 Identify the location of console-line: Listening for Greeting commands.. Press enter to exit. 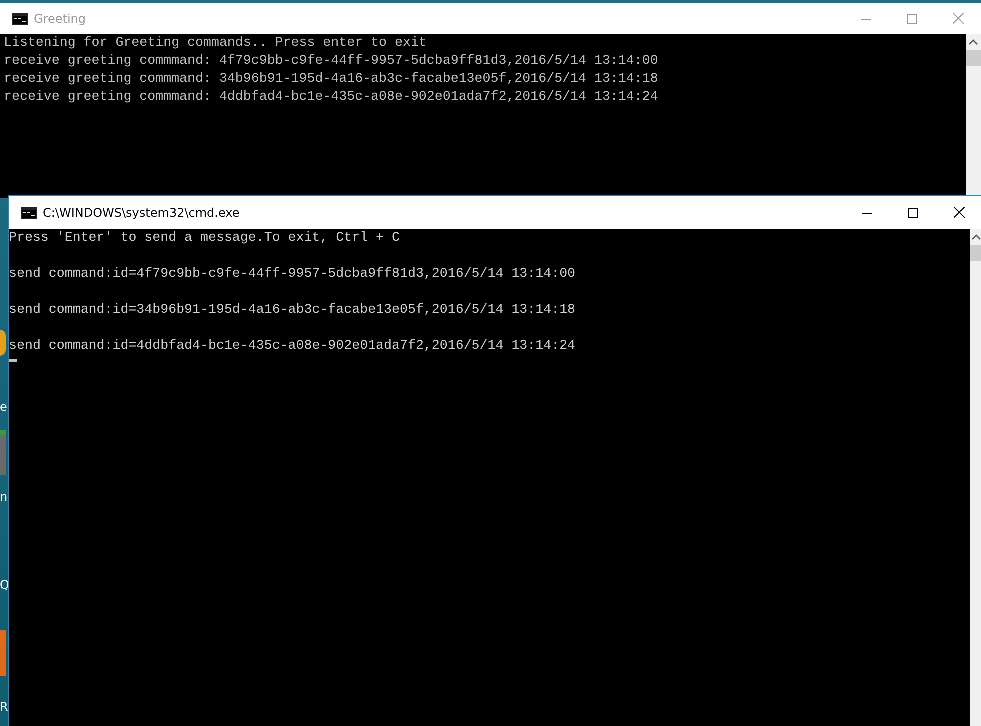
(216, 43).